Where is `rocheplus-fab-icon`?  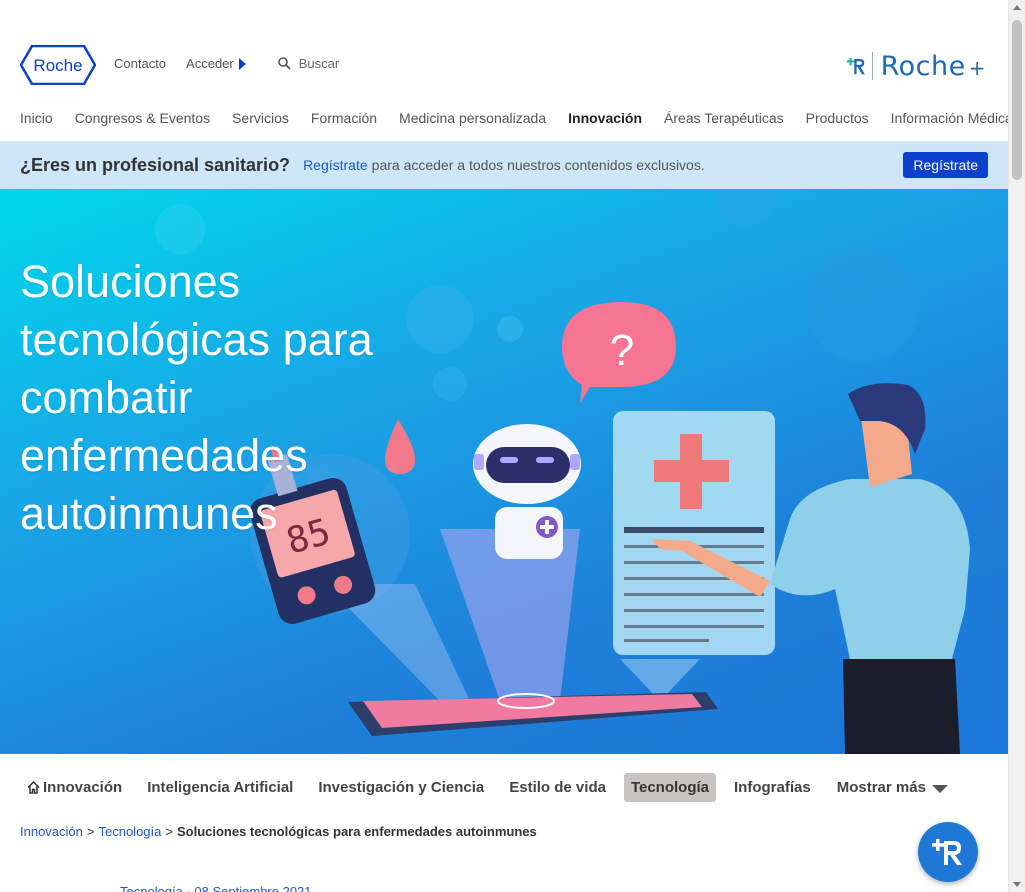
rocheplus-fab-icon is located at coordinates (947, 852).